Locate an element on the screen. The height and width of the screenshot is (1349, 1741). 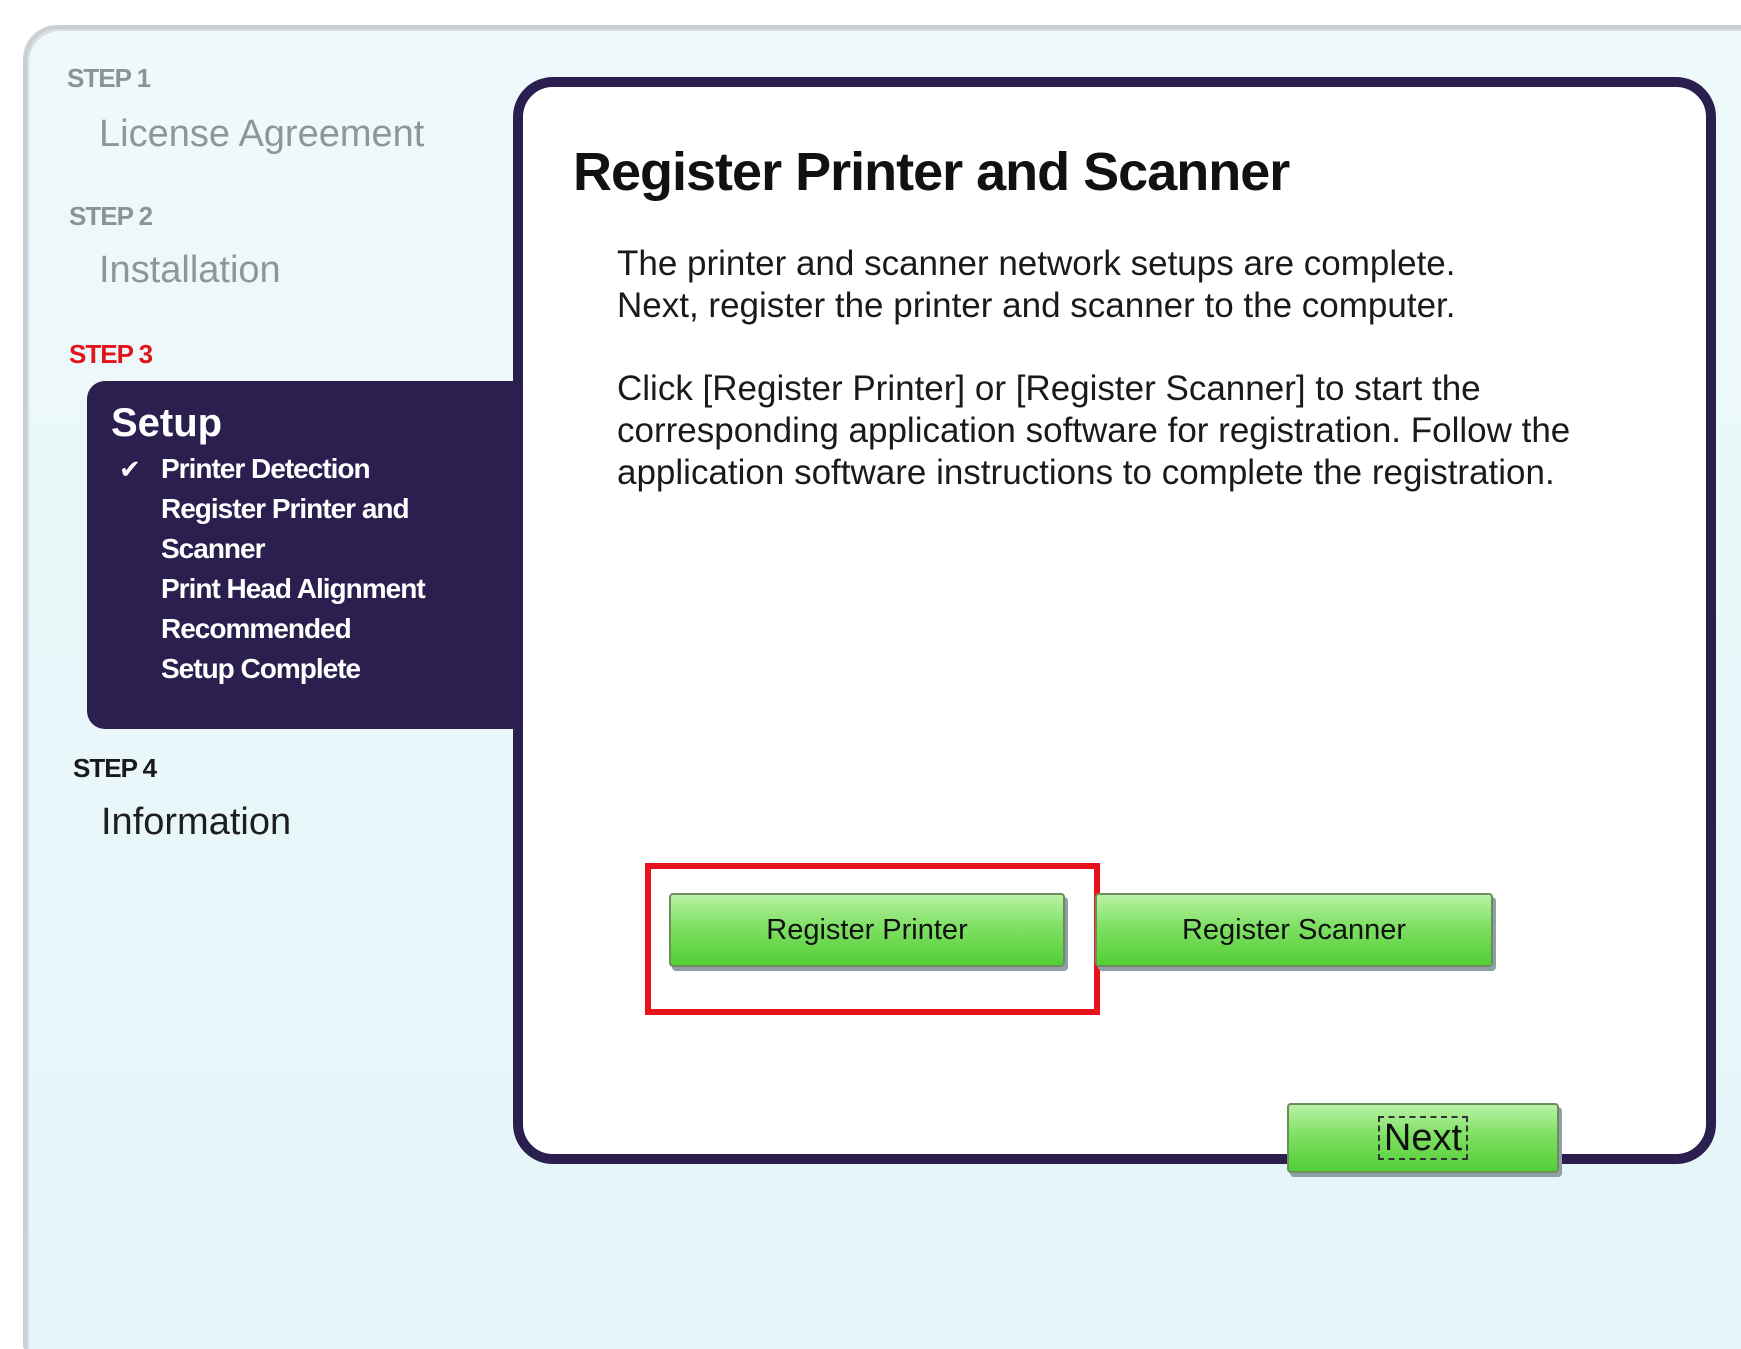
substep-register-printer-scanner-cont: Scanner is located at coordinates (307, 549).